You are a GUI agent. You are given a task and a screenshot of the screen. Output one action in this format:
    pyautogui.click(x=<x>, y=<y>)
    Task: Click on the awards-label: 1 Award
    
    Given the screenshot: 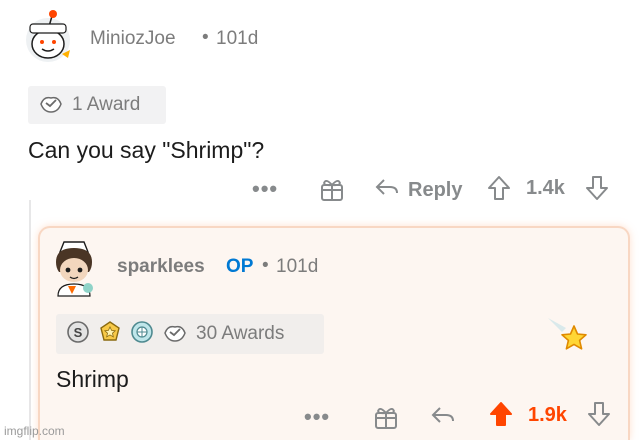 What is the action you would take?
    pyautogui.click(x=106, y=104)
    